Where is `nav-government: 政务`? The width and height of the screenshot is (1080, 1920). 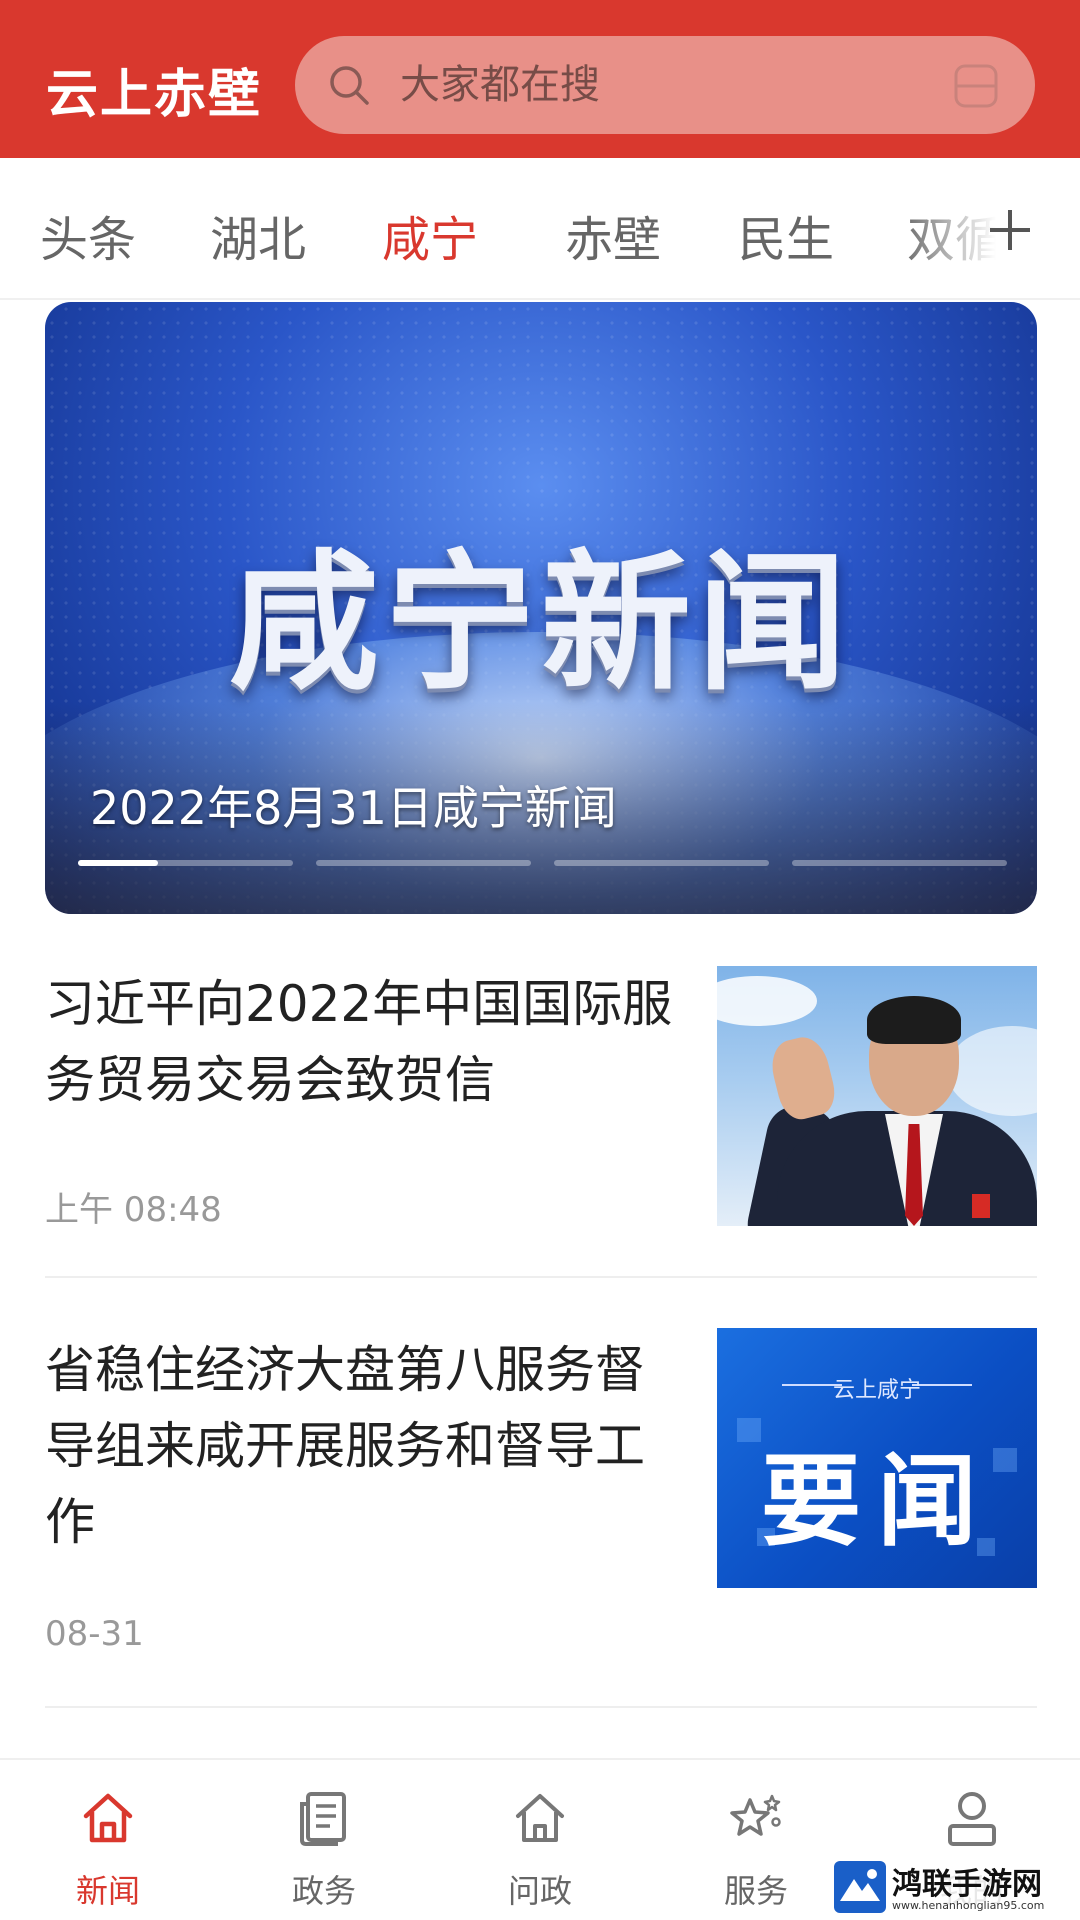
nav-government: 政务 is located at coordinates (324, 1840).